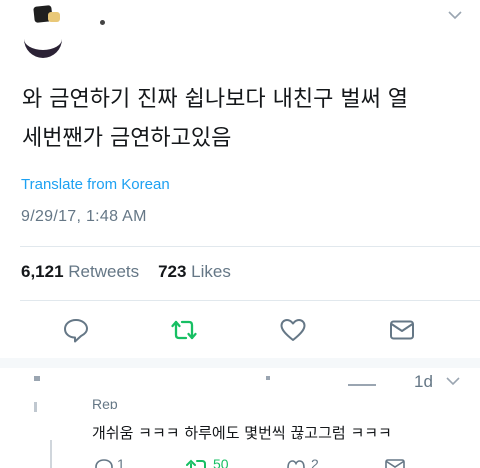  Describe the element at coordinates (240, 462) in the screenshot. I see `reply-actions: 1 50 2` at that location.